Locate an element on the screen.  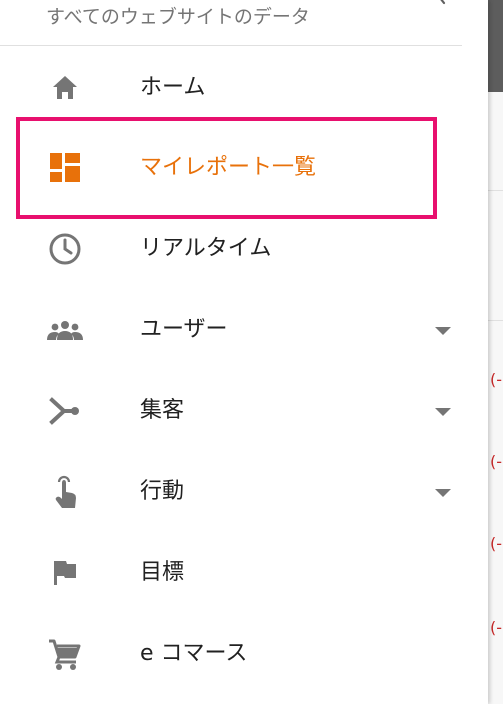
nav-item-behavior: 行動 is located at coordinates (231, 492).